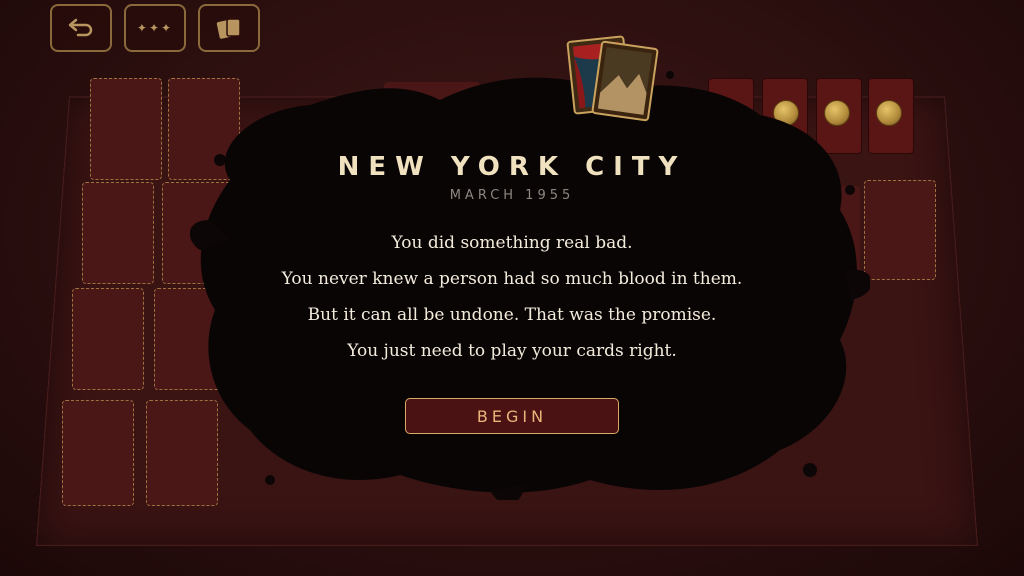  Describe the element at coordinates (512, 243) in the screenshot. I see `story-line: You did something real bad.` at that location.